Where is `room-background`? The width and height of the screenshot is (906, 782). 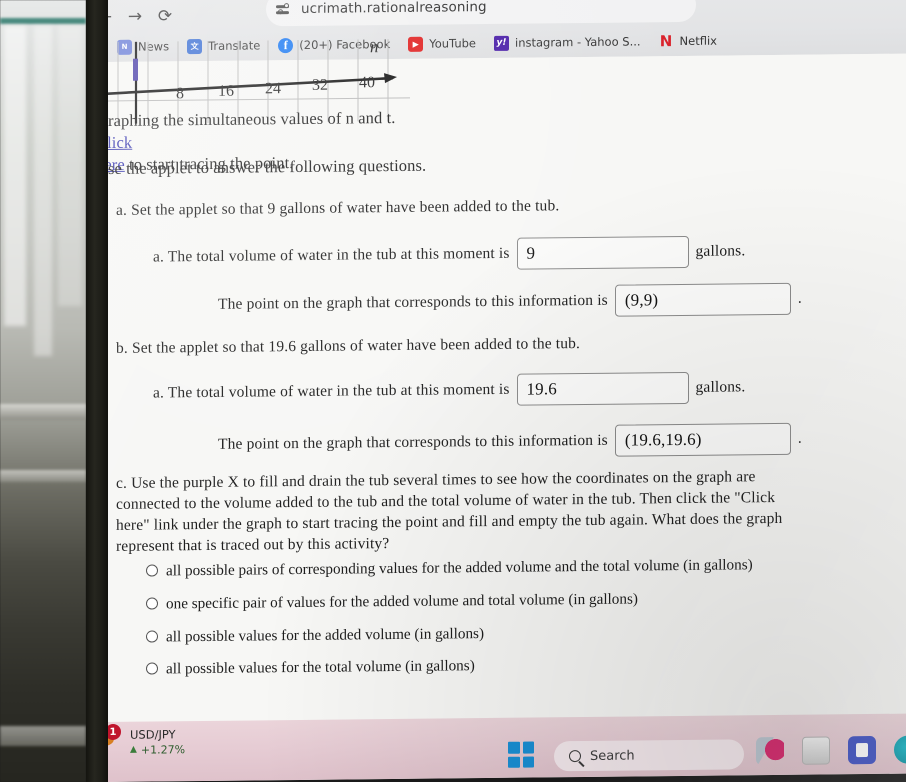
room-background is located at coordinates (43, 391).